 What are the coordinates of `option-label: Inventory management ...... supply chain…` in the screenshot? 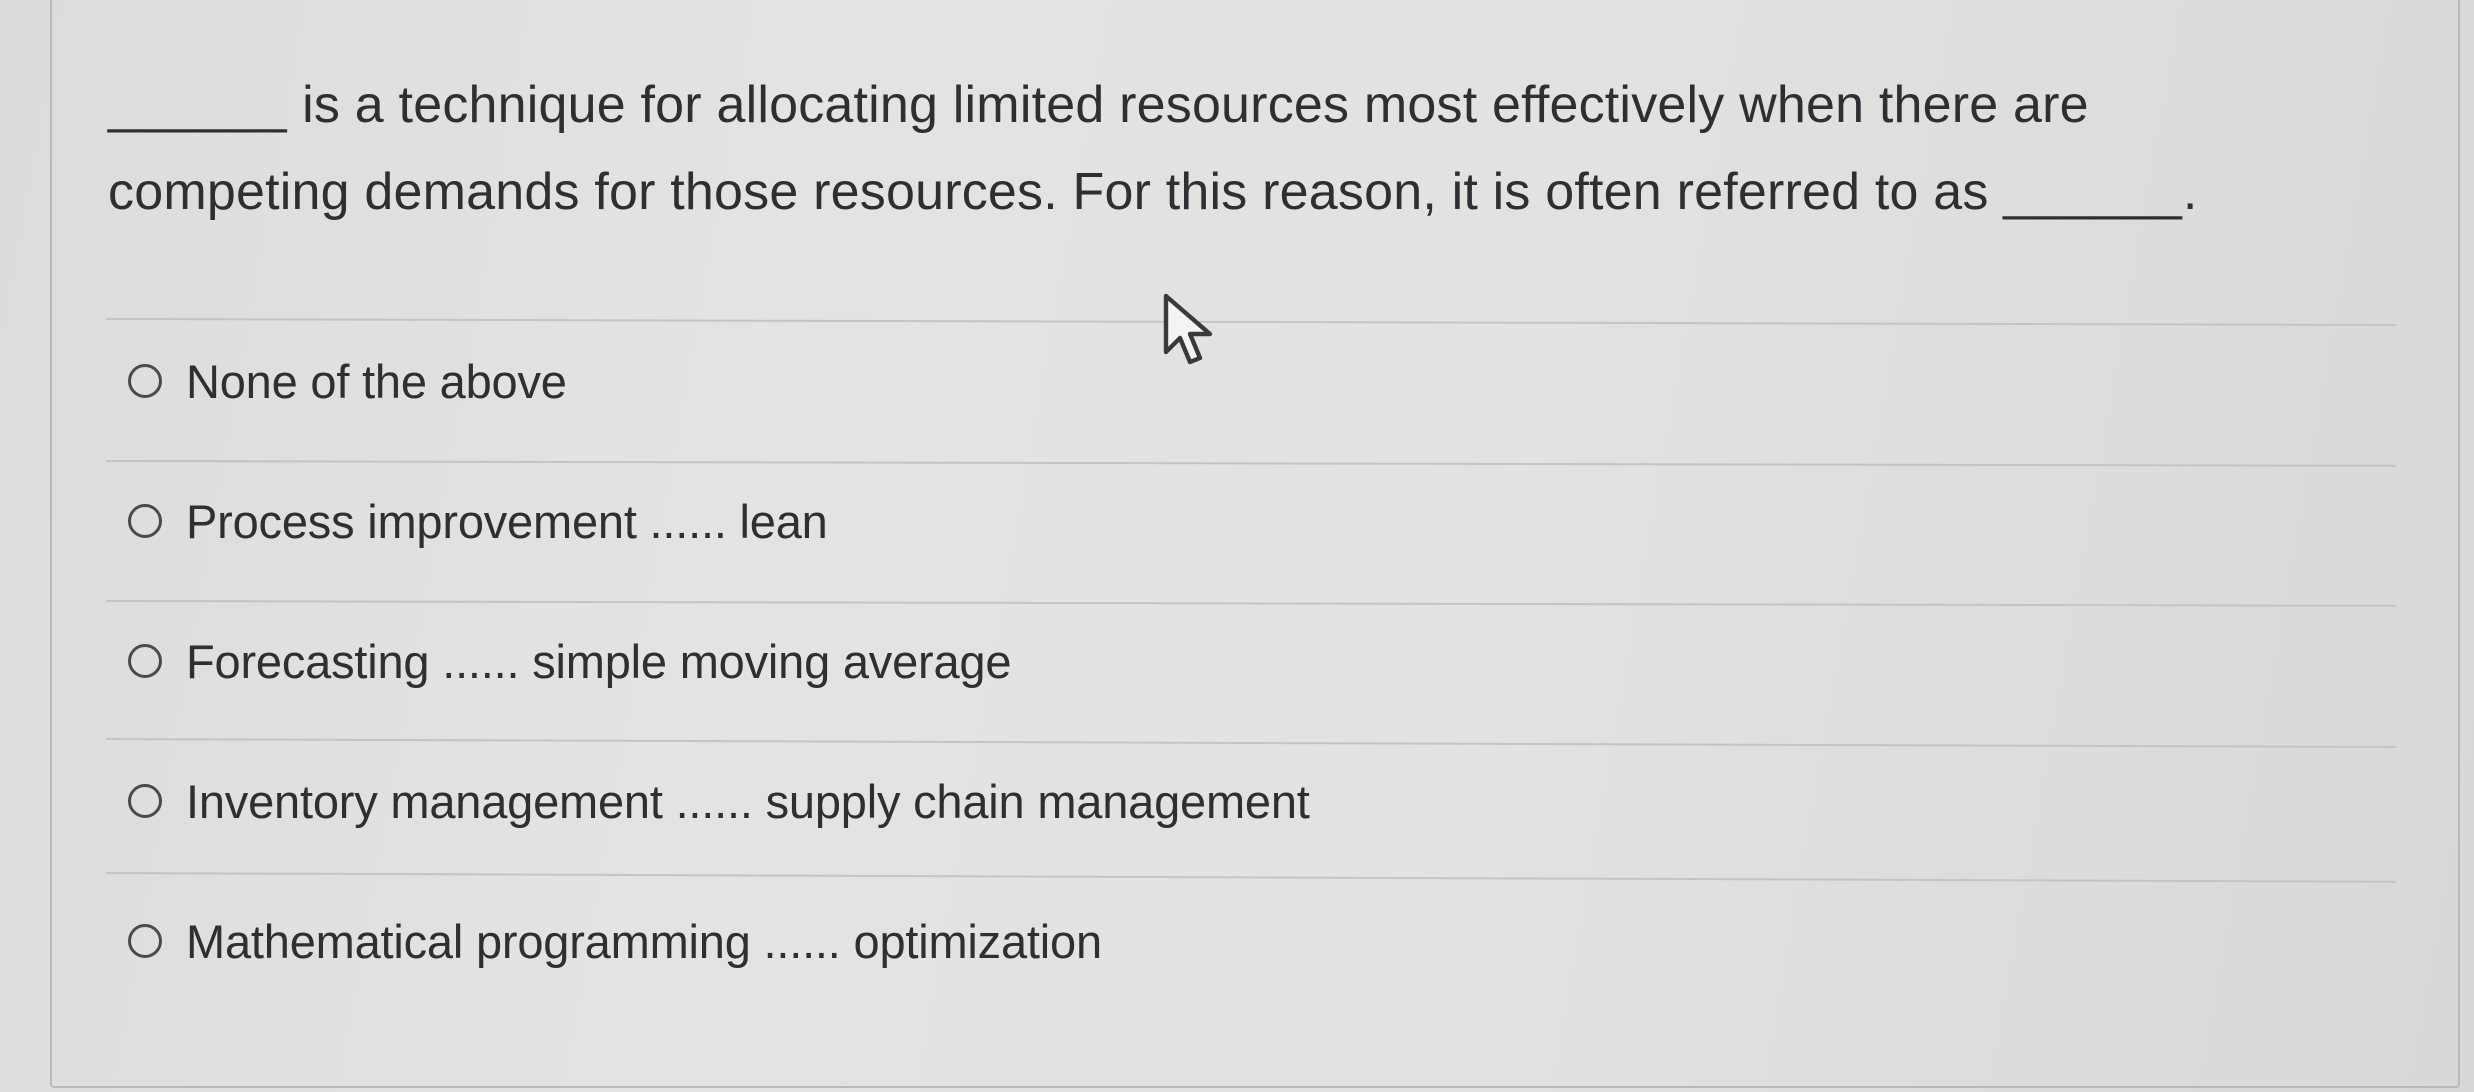 It's located at (748, 801).